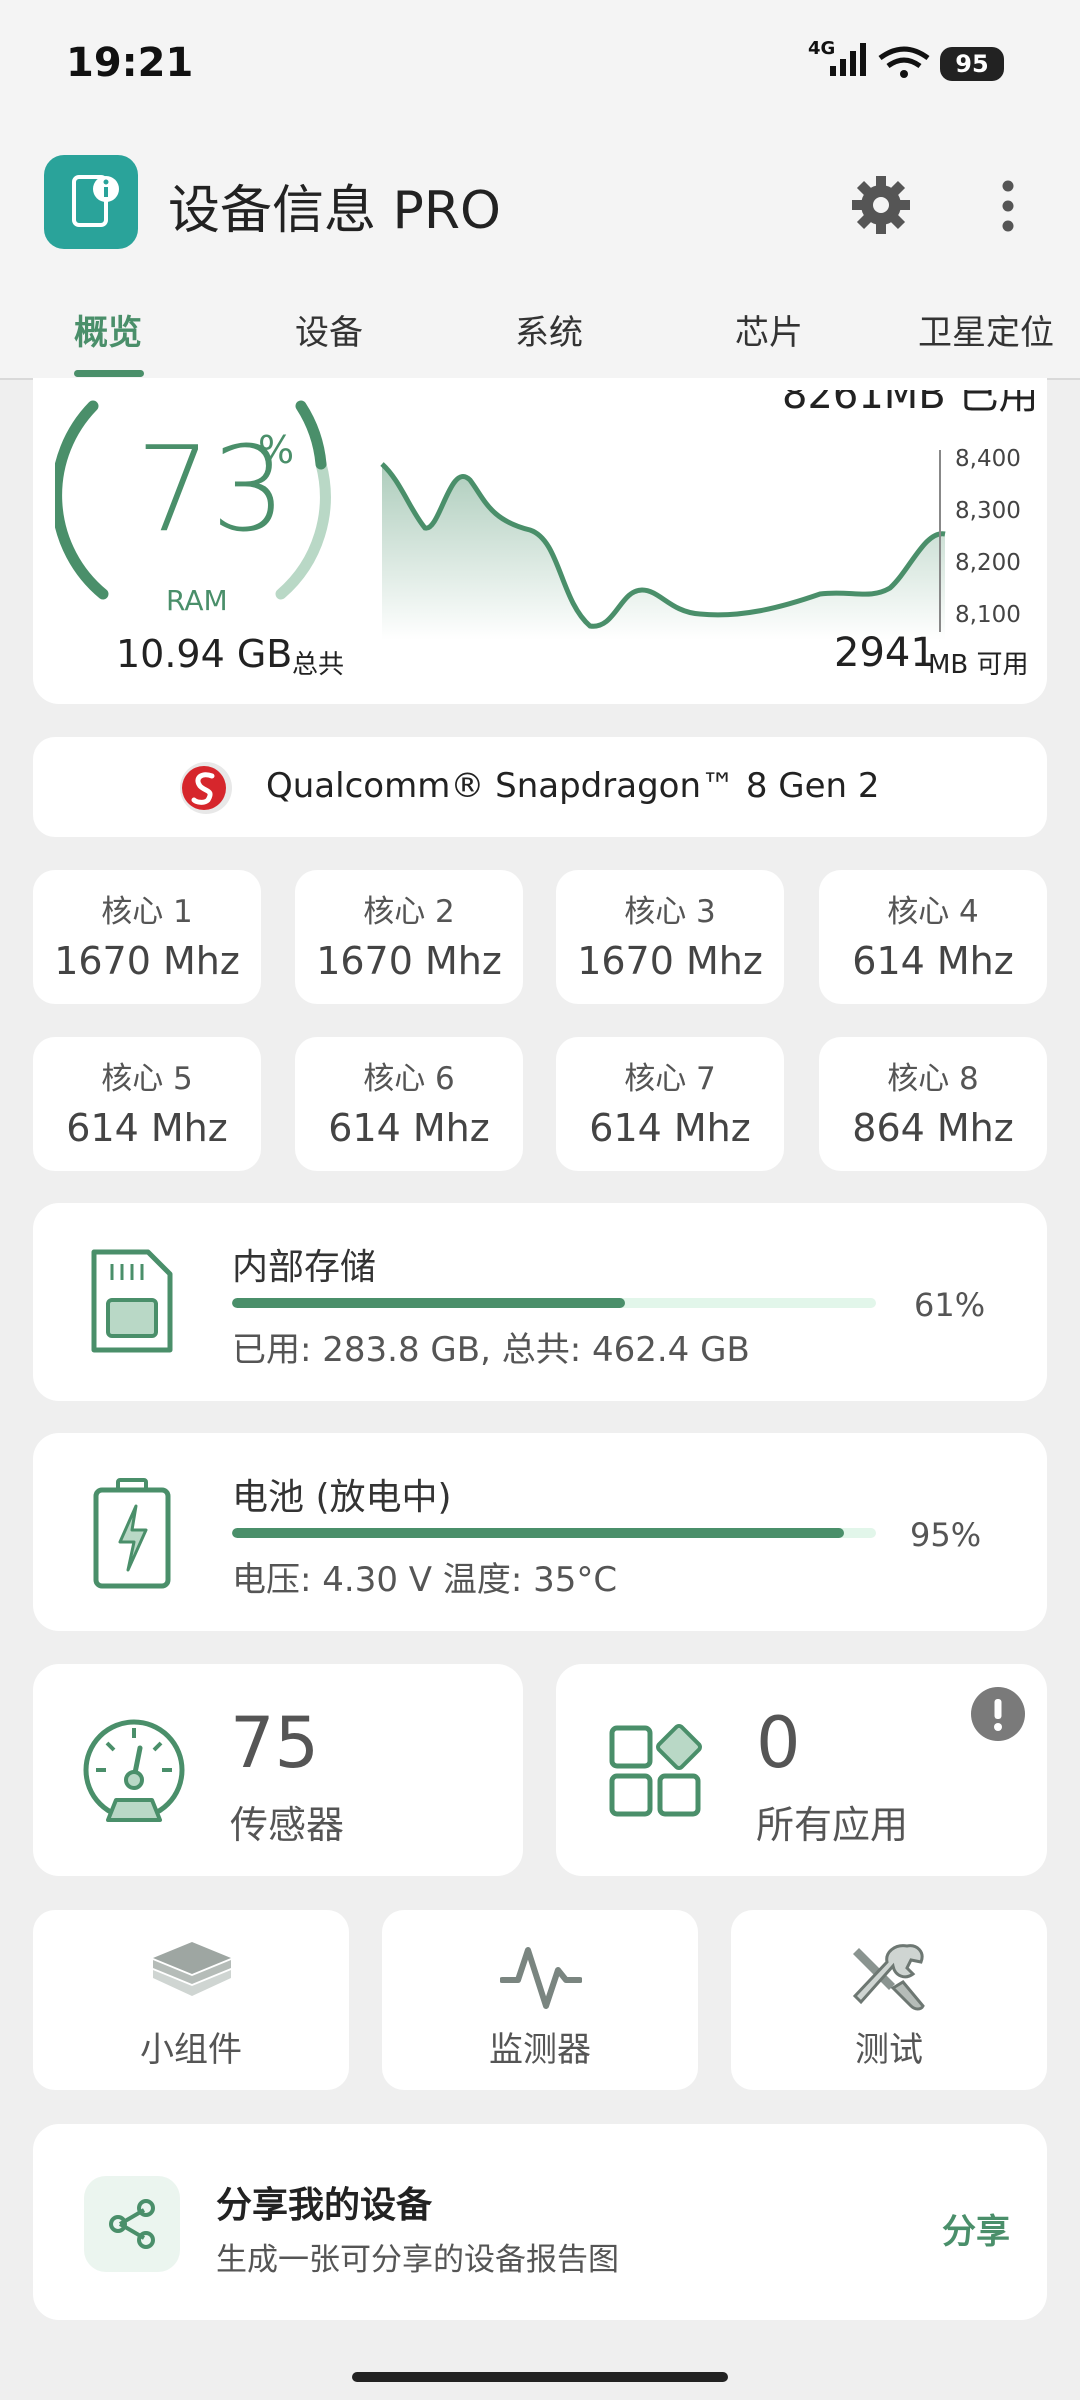 The width and height of the screenshot is (1080, 2400). I want to click on cpu-core-6: 核心 6 614 Mhz, so click(409, 1104).